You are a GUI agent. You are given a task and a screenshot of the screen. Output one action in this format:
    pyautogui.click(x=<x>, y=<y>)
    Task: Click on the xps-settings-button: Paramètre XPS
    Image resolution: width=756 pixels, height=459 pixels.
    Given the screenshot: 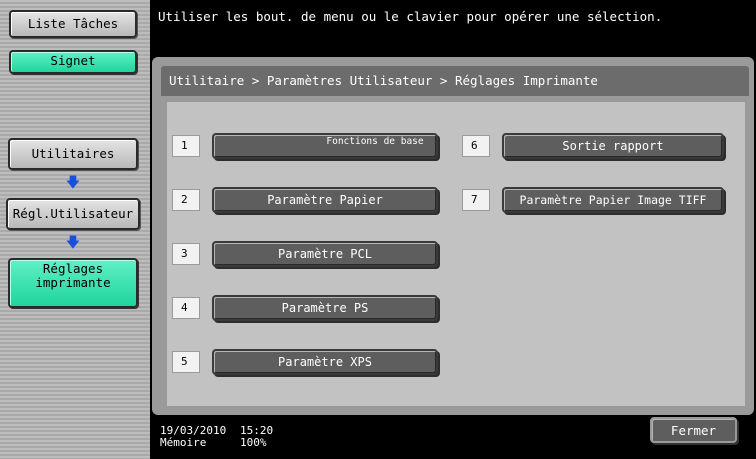 What is the action you would take?
    pyautogui.click(x=325, y=362)
    